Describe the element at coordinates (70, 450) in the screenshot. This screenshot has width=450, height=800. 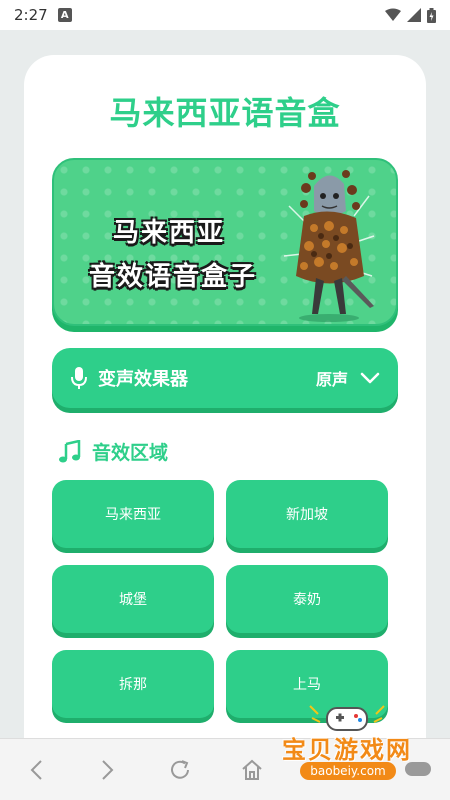
I see `music-note-icon` at that location.